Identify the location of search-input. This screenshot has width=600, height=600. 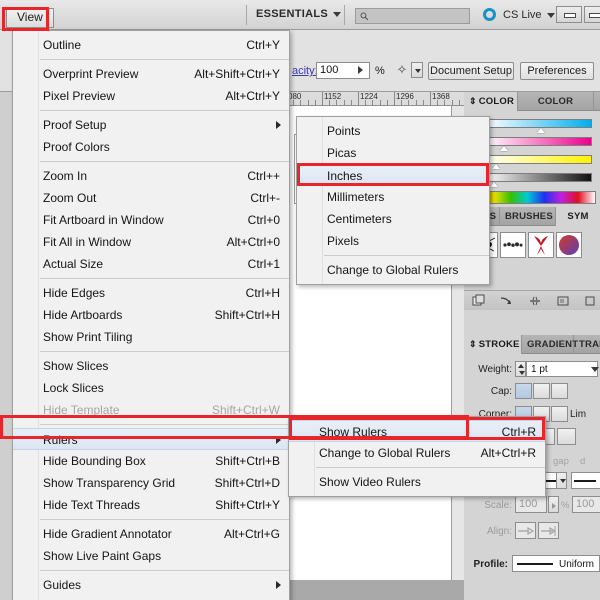
(412, 16).